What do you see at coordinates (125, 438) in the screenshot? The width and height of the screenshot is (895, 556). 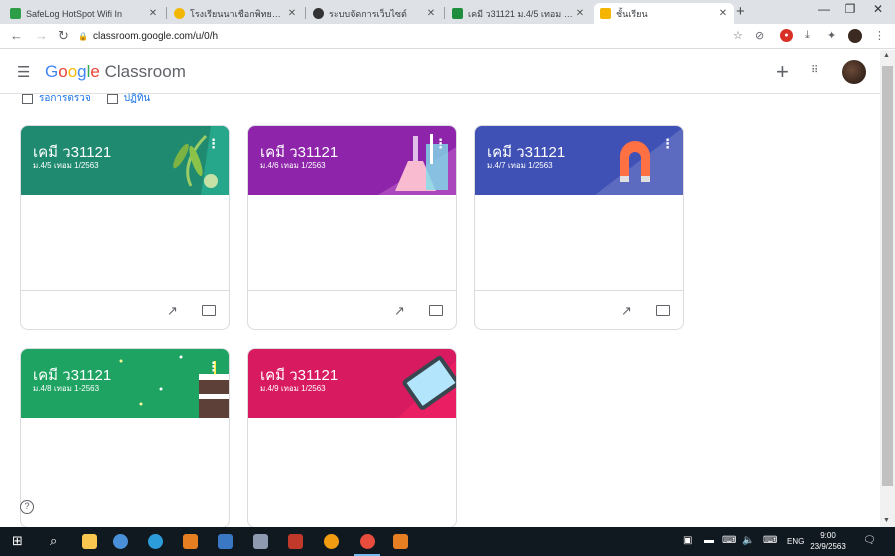 I see `class-card: เคมี ว31121 ม.4/8 เทอม 1-2563 ⋮` at bounding box center [125, 438].